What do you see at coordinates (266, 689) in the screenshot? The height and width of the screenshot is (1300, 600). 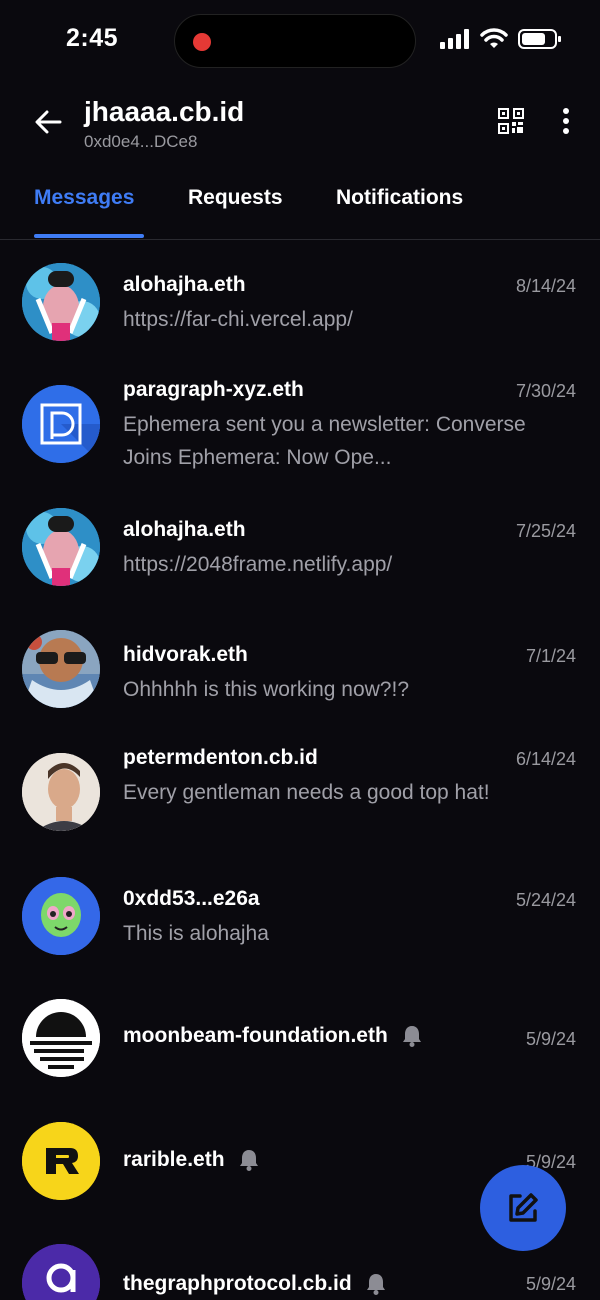 I see `conversation-preview: Ohhhhh is this working now?!?` at bounding box center [266, 689].